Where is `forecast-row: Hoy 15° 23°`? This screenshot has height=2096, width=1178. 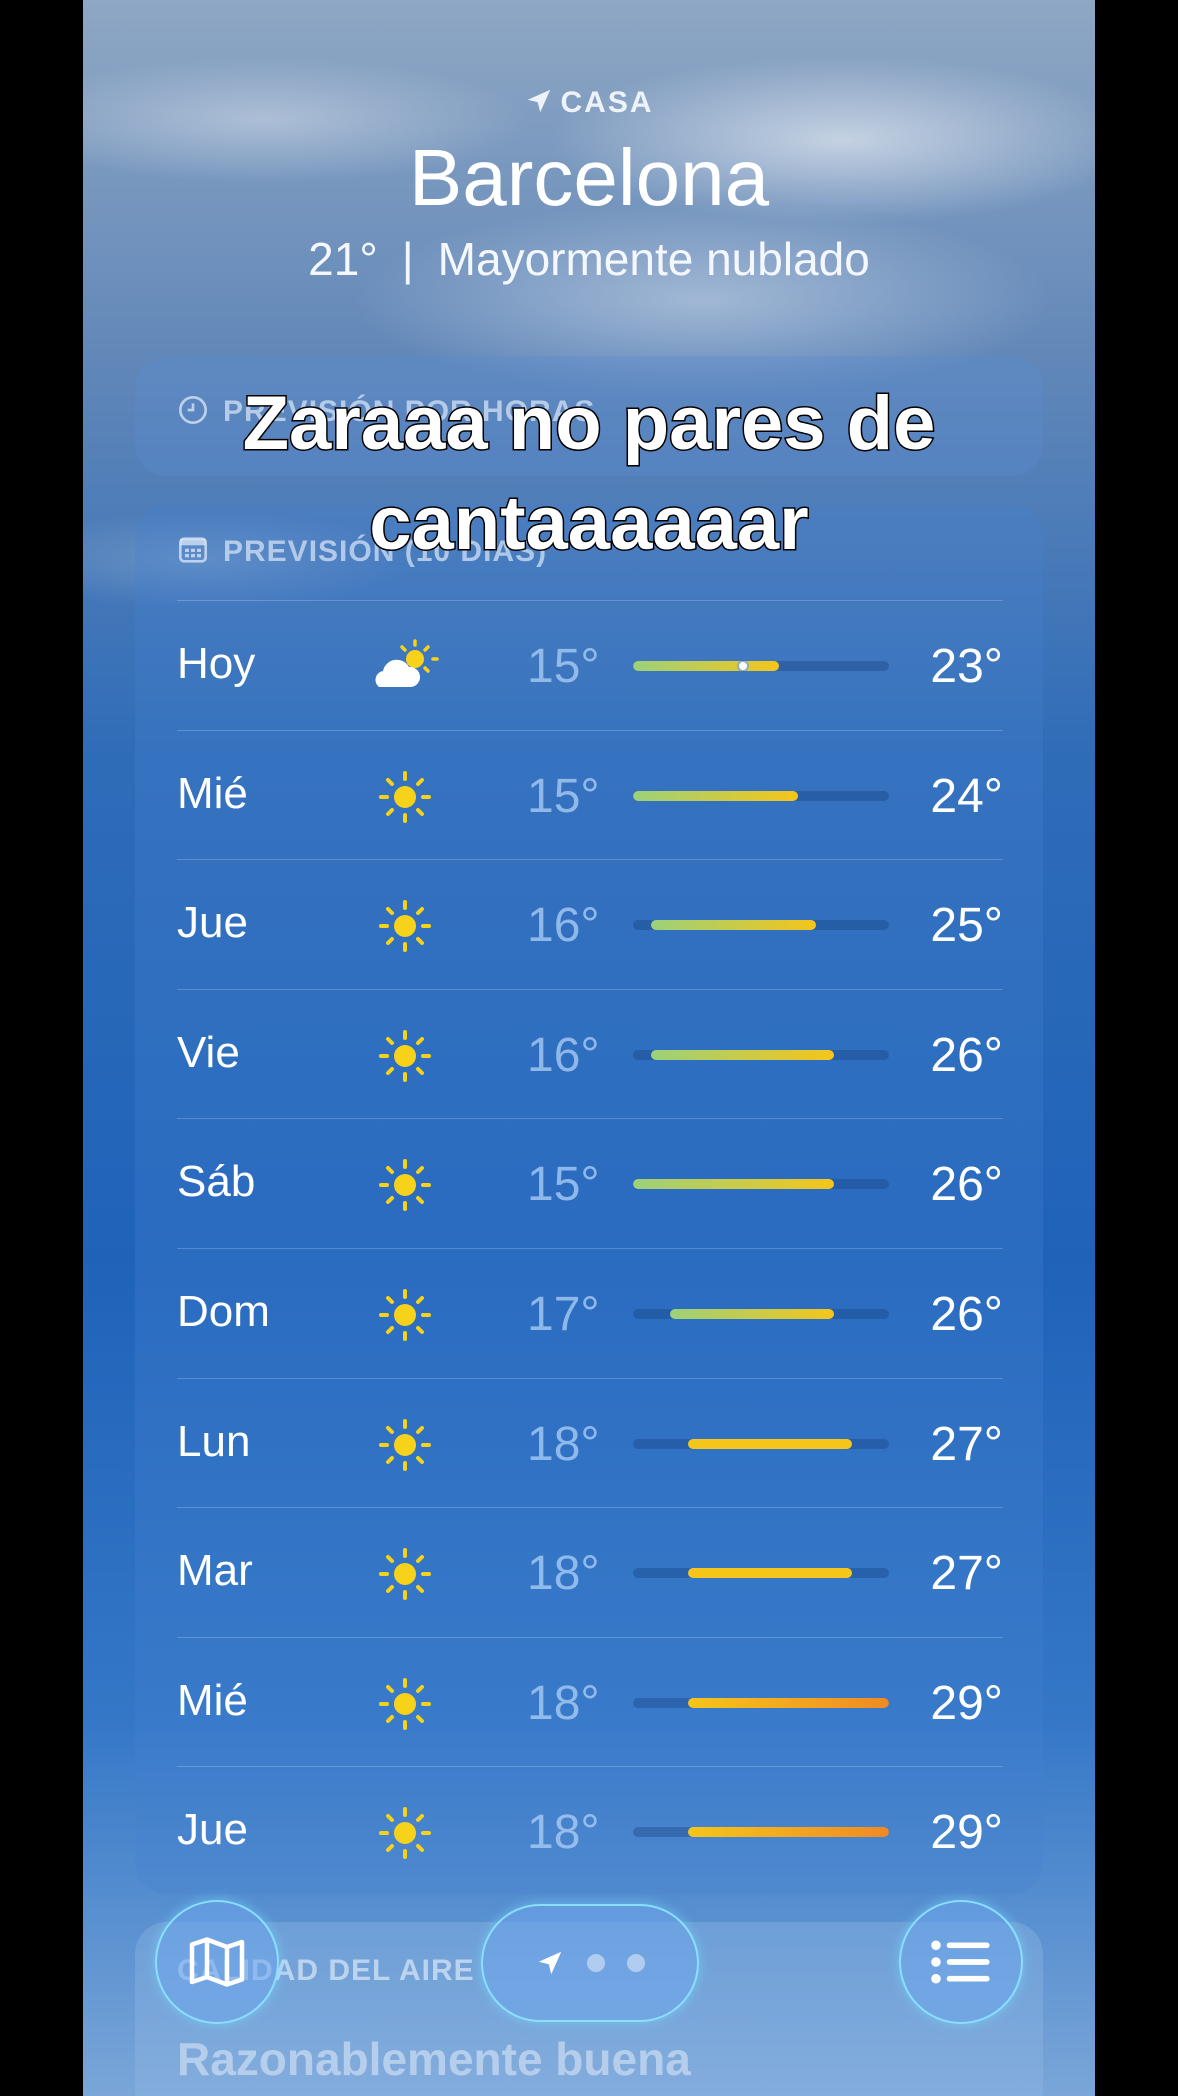
forecast-row: Hoy 15° 23° is located at coordinates (590, 665).